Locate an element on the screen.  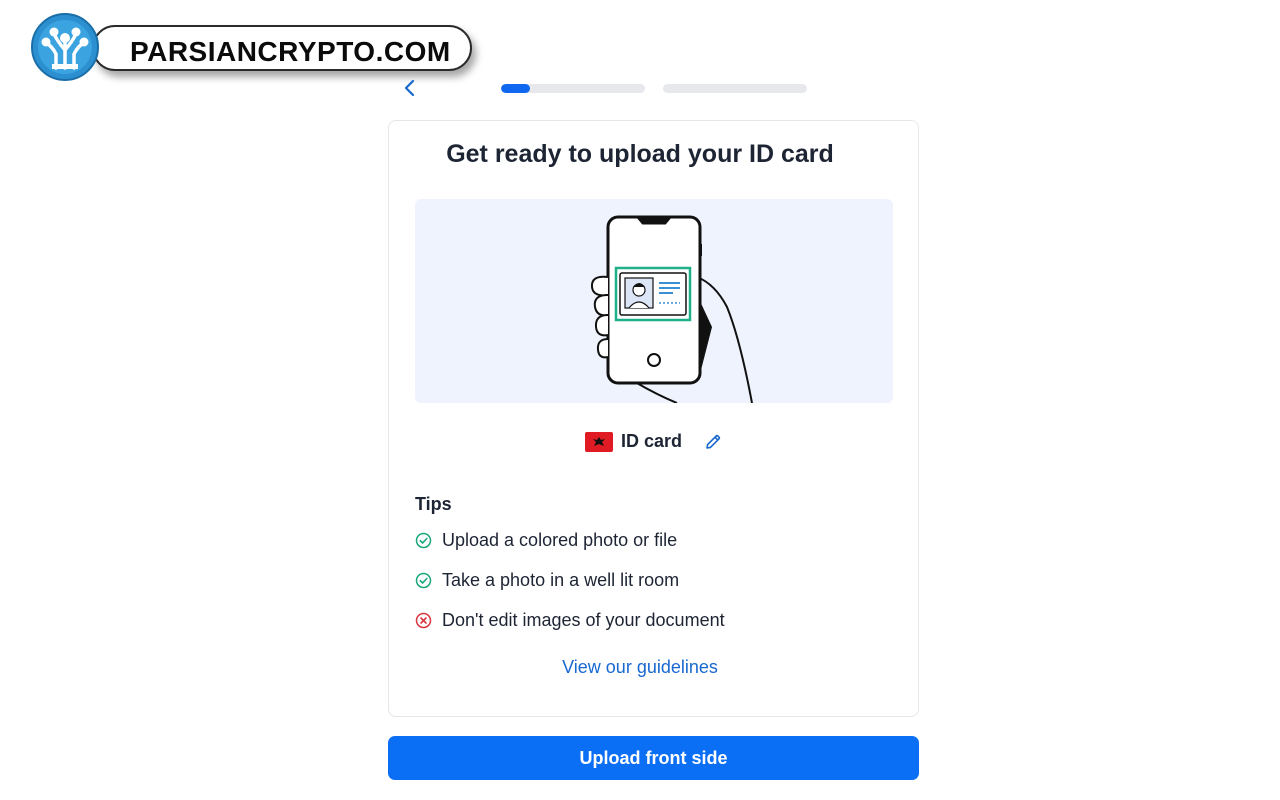
x-circle-icon is located at coordinates (423, 620).